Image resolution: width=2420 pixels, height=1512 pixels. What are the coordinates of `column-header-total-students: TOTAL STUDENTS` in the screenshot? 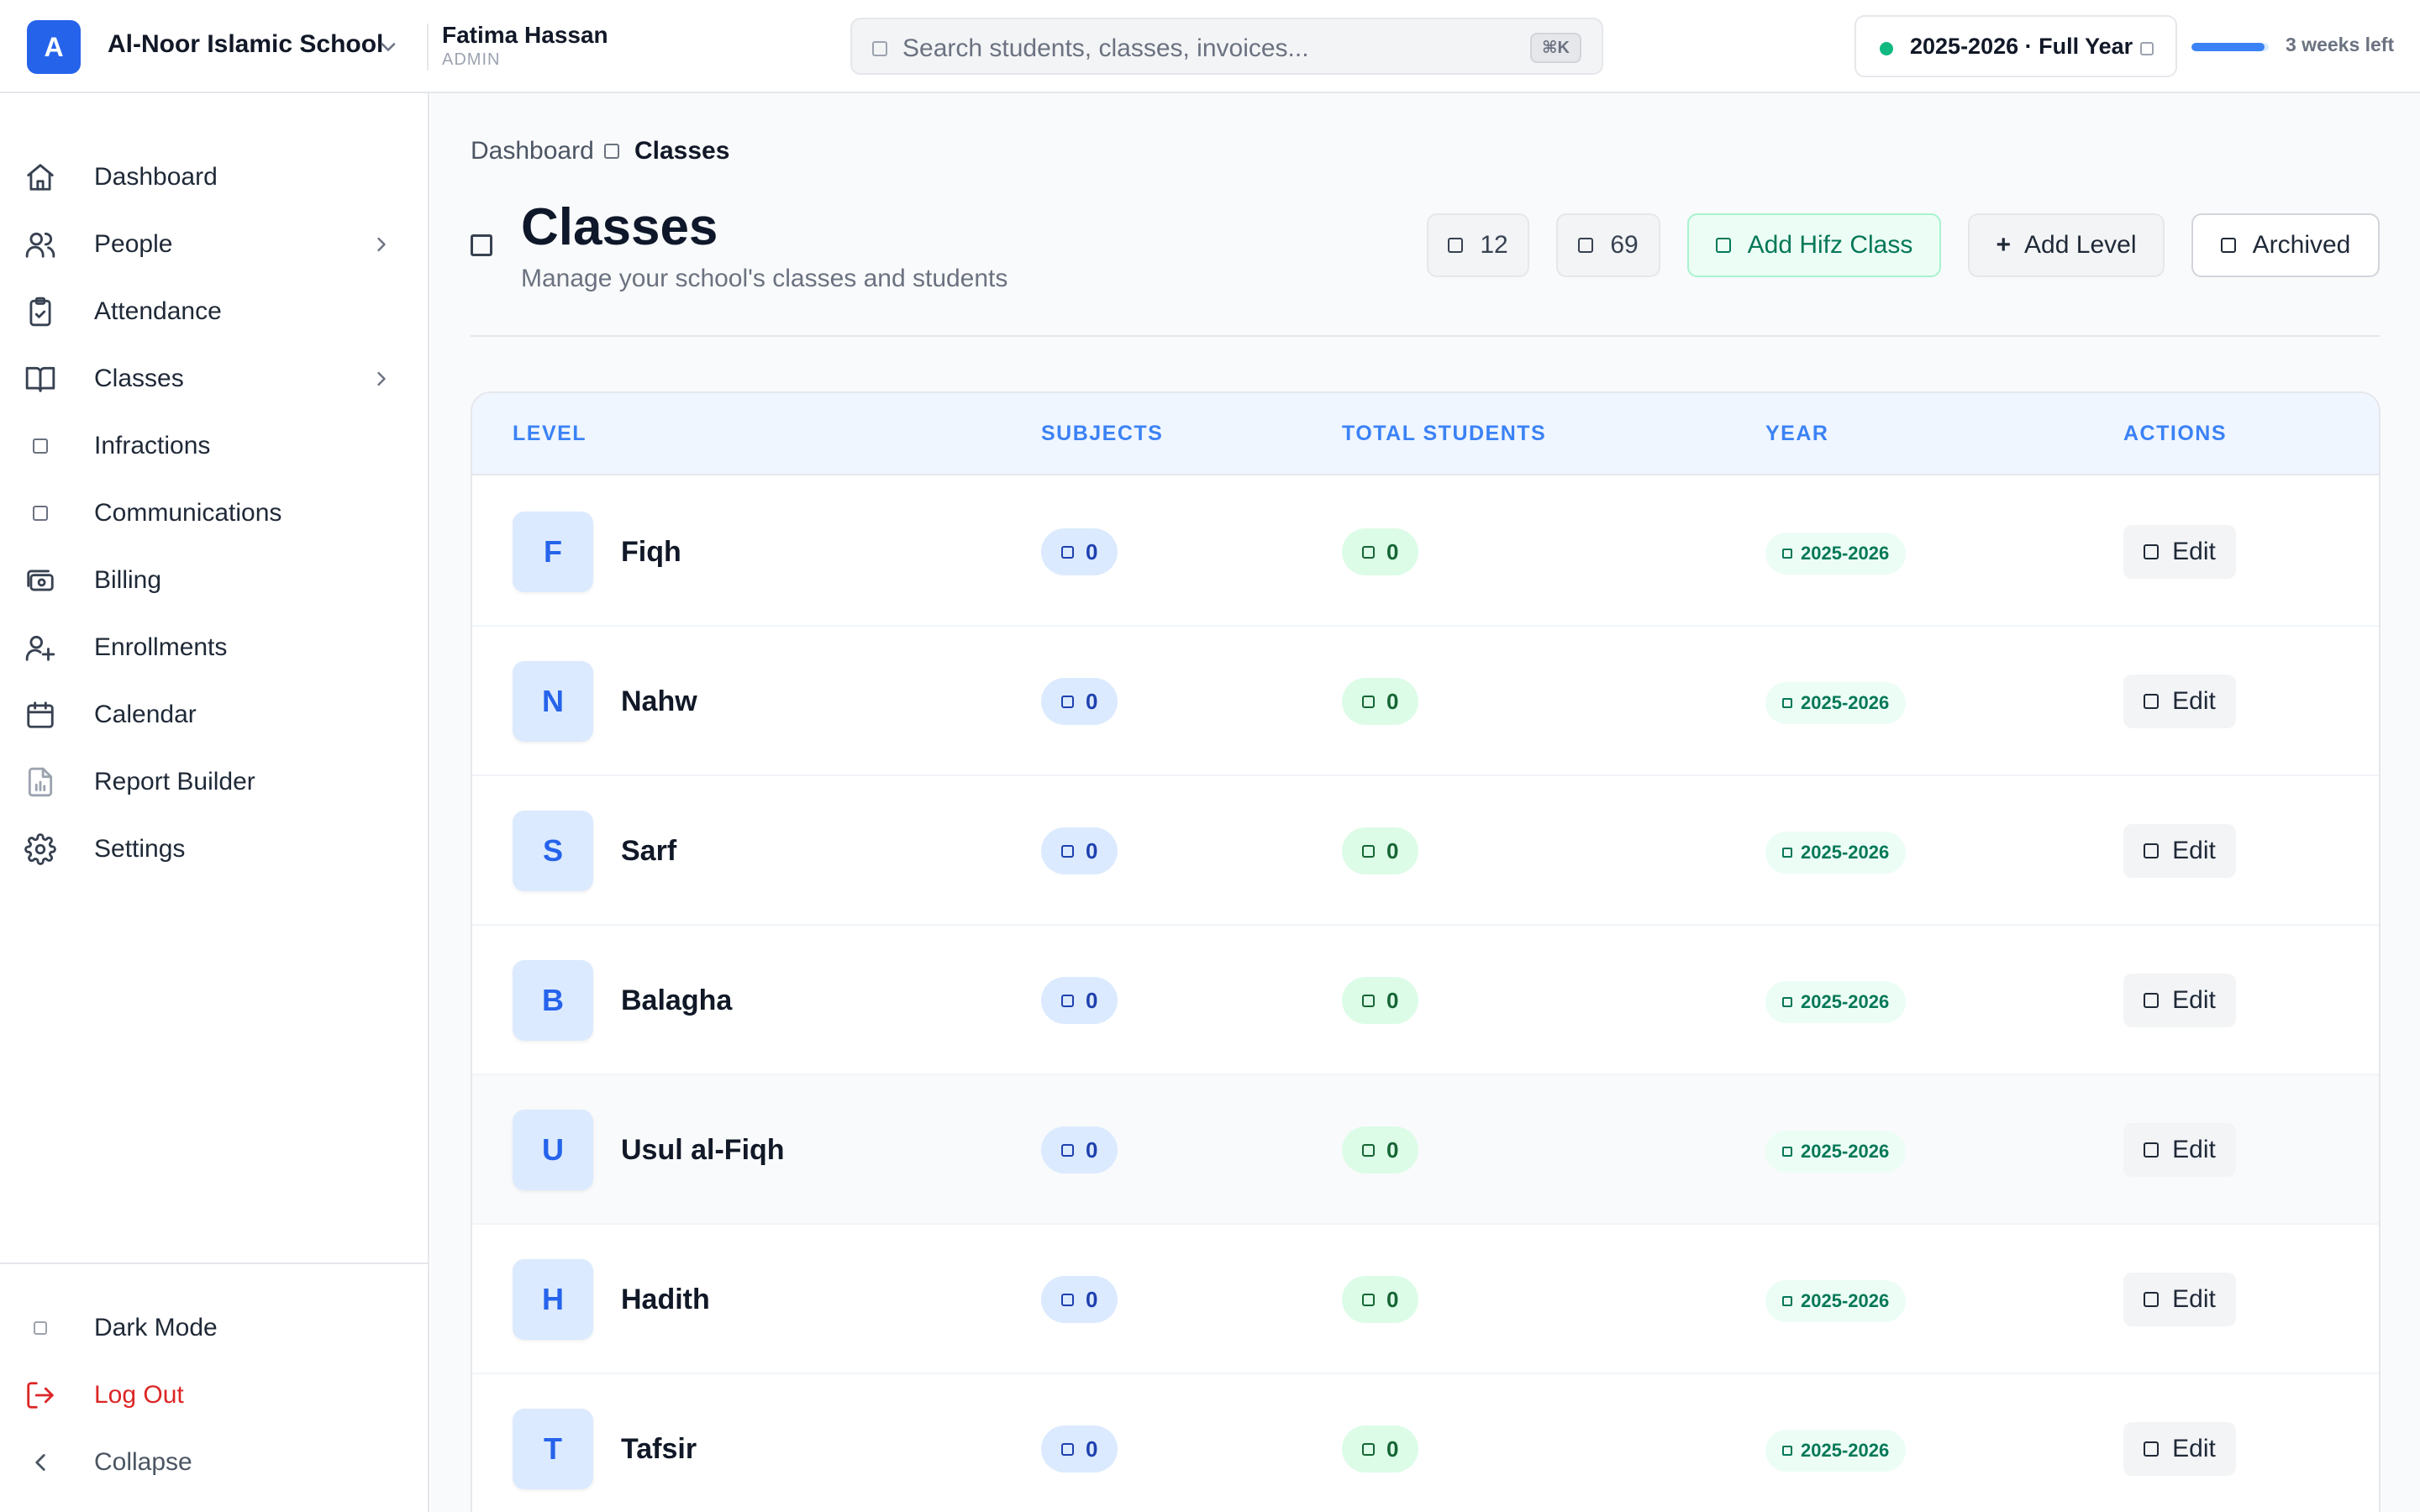 It's located at (1444, 434).